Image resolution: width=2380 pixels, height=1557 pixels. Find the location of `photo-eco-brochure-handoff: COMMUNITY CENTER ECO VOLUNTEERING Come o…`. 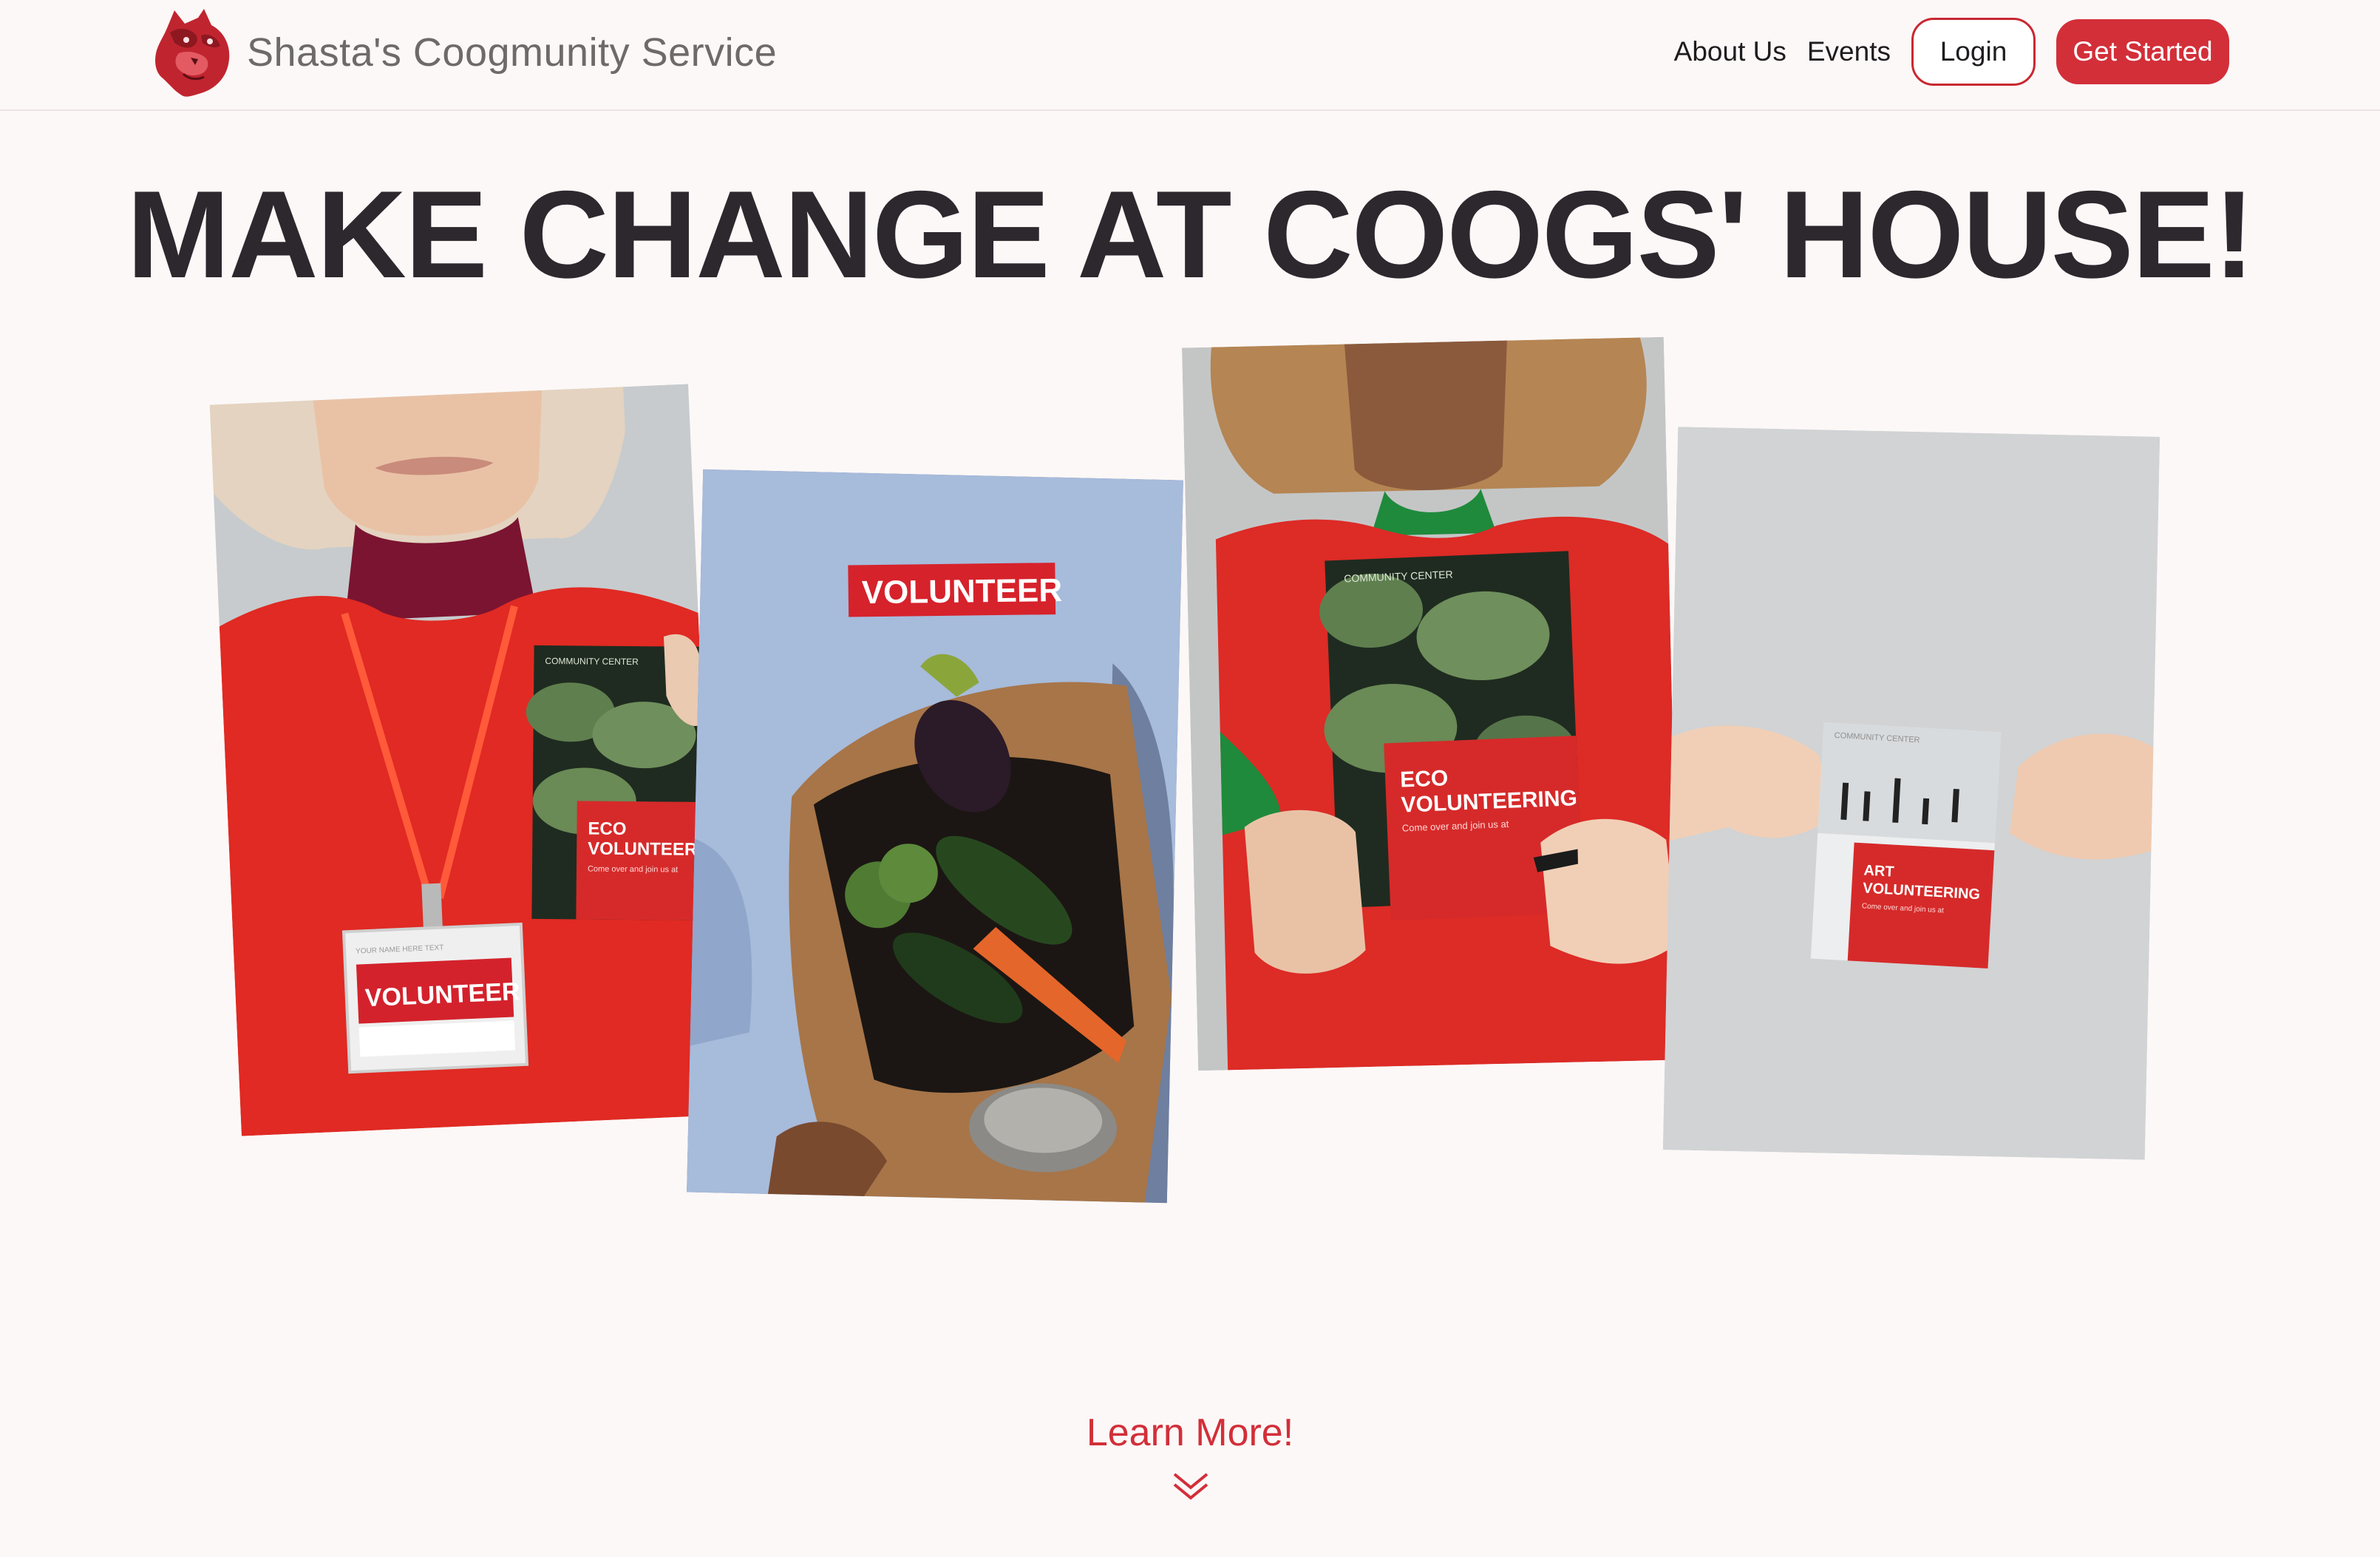

photo-eco-brochure-handoff: COMMUNITY CENTER ECO VOLUNTEERING Come o… is located at coordinates (1431, 704).